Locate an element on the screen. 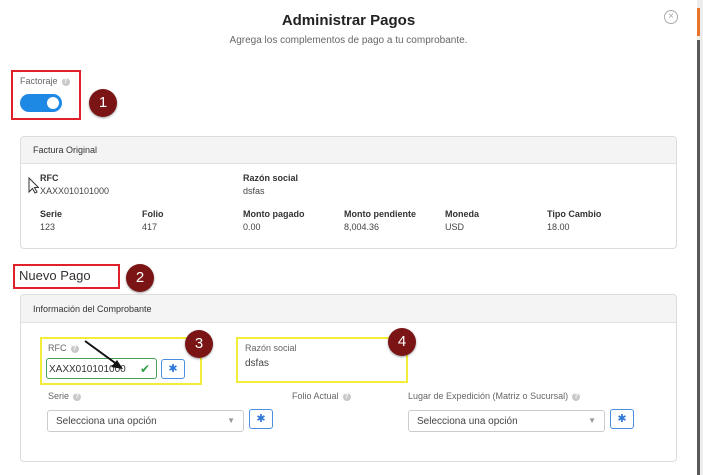 The height and width of the screenshot is (475, 703). step-badge-3: 3 is located at coordinates (199, 344).